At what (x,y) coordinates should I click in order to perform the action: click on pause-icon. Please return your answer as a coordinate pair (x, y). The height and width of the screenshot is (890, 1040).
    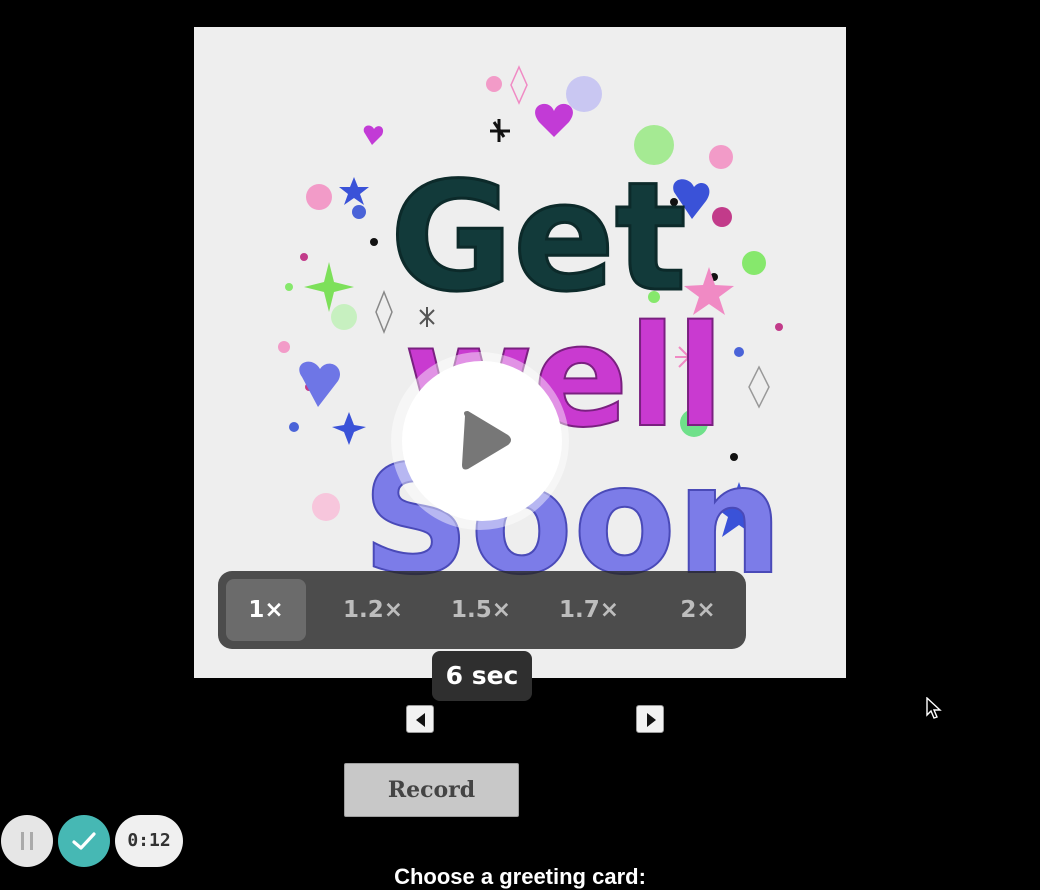
    Looking at the image, I should click on (27, 841).